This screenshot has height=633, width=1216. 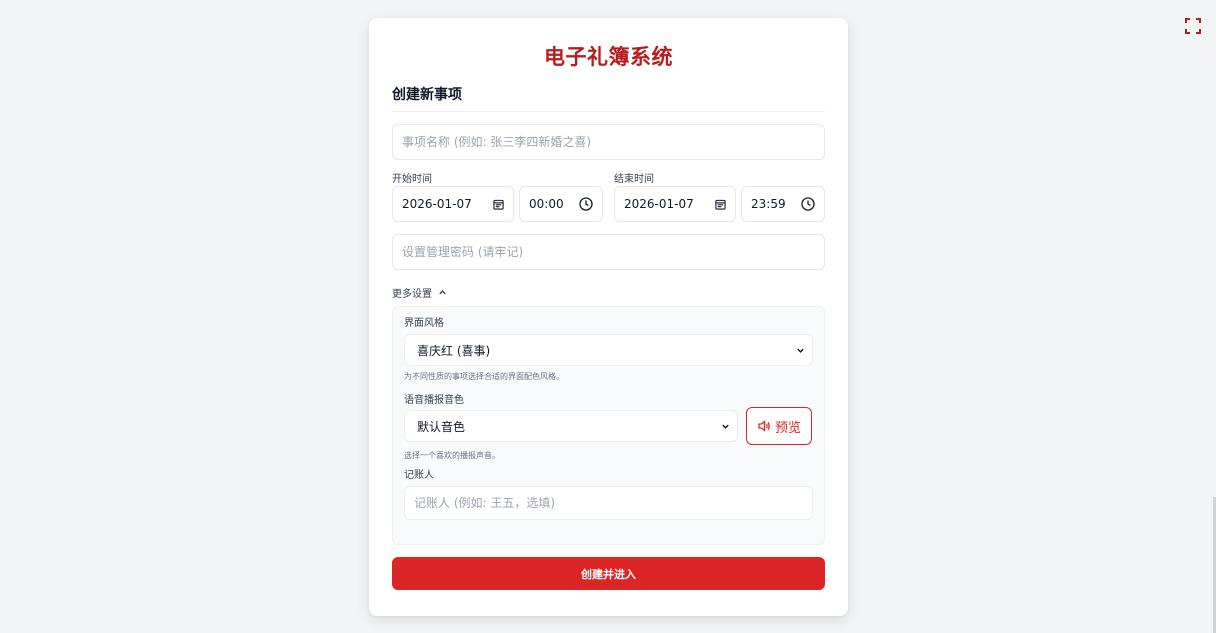 What do you see at coordinates (434, 400) in the screenshot?
I see `voice-label: 语音播报音色` at bounding box center [434, 400].